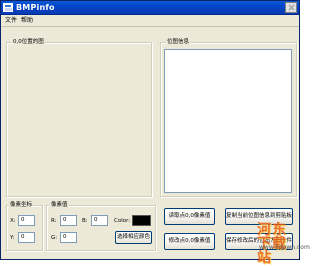 The image size is (320, 266). Describe the element at coordinates (122, 221) in the screenshot. I see `color-label: Color:` at that location.